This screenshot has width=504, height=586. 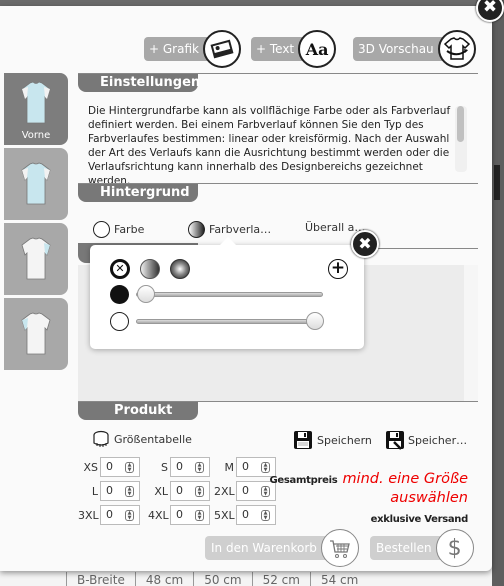 What do you see at coordinates (405, 488) in the screenshot?
I see `total-price-message: mind. eine Größe auswählen` at bounding box center [405, 488].